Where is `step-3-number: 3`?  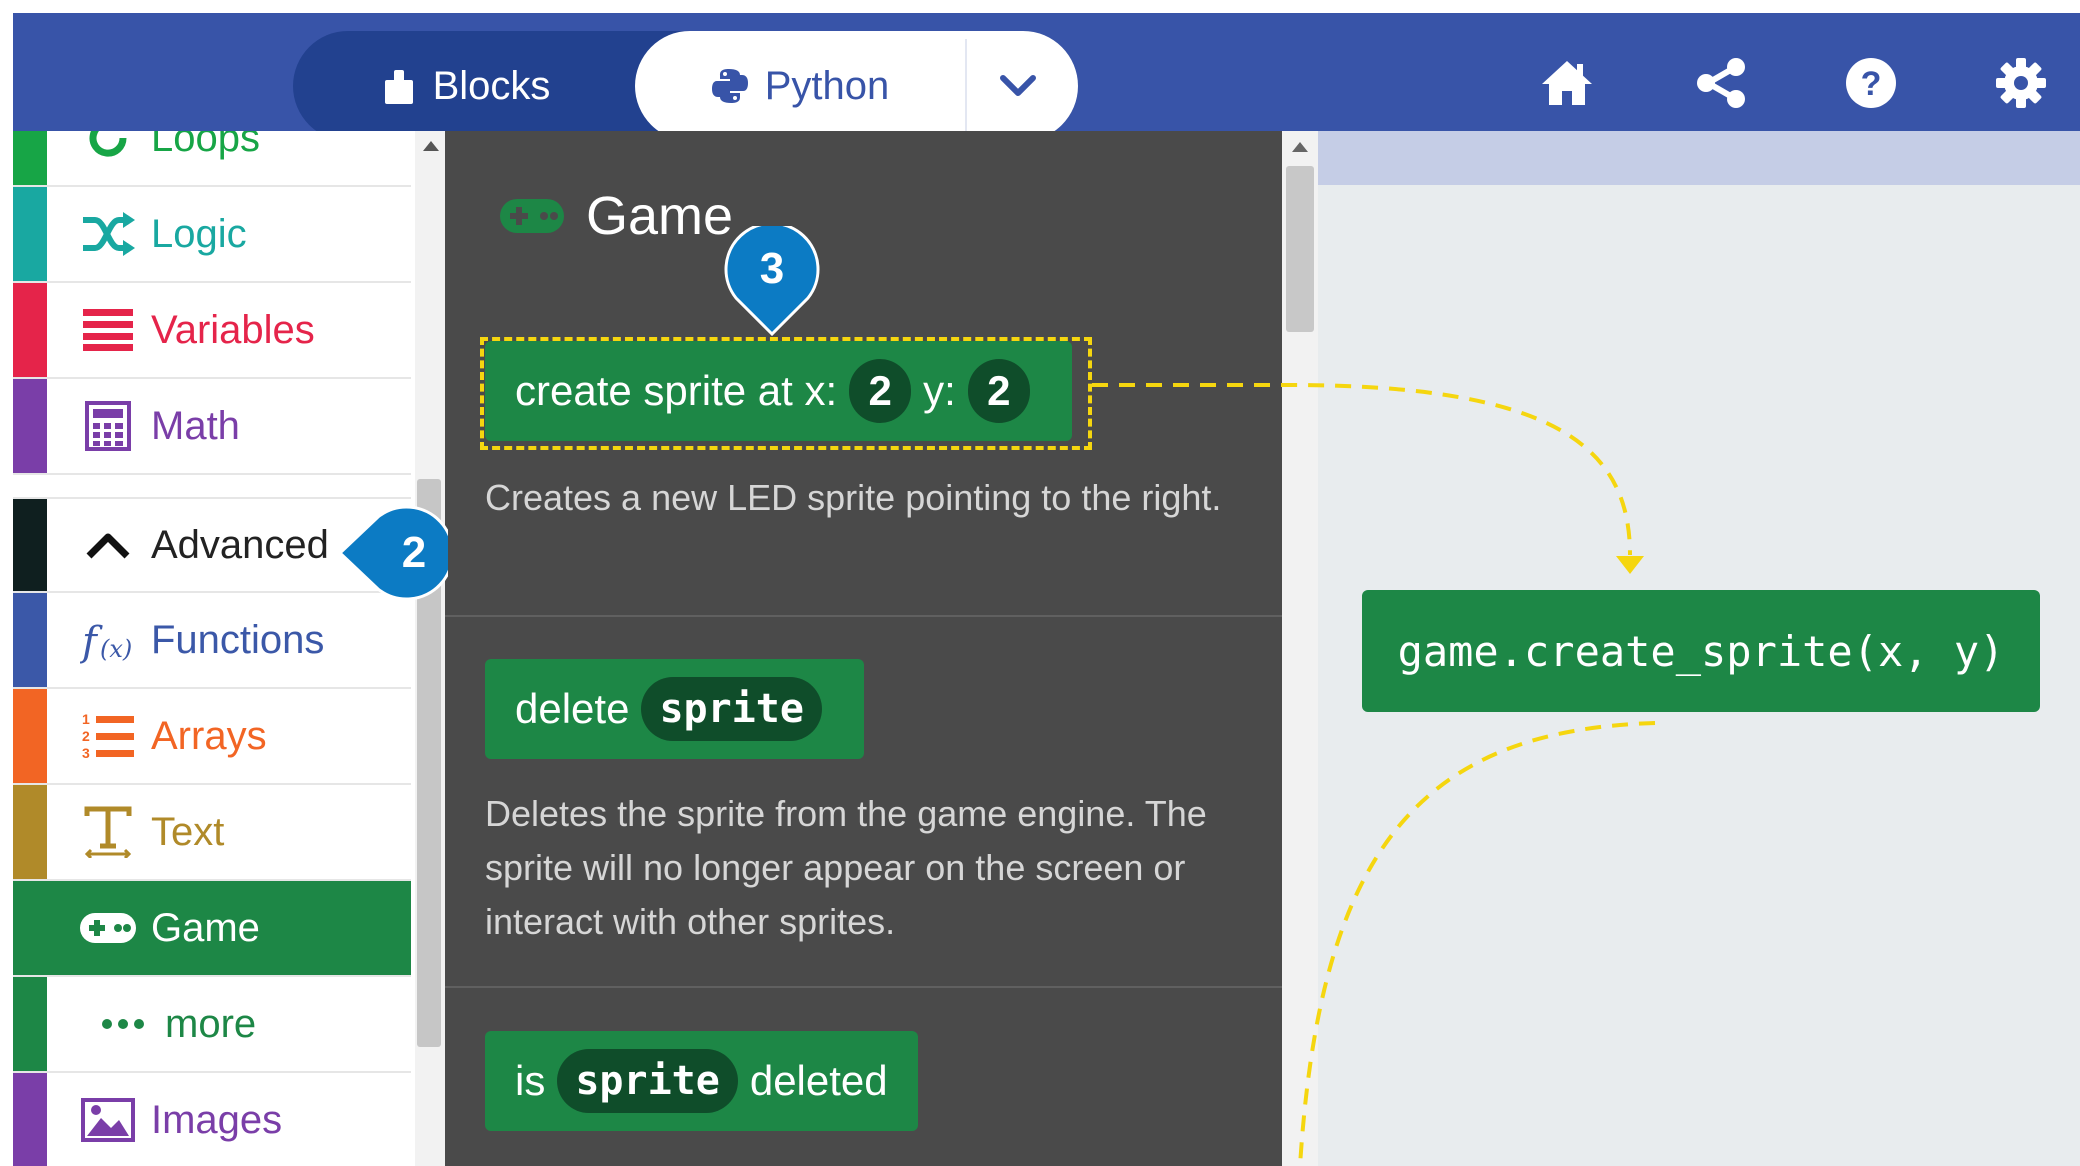
step-3-number: 3 is located at coordinates (772, 268).